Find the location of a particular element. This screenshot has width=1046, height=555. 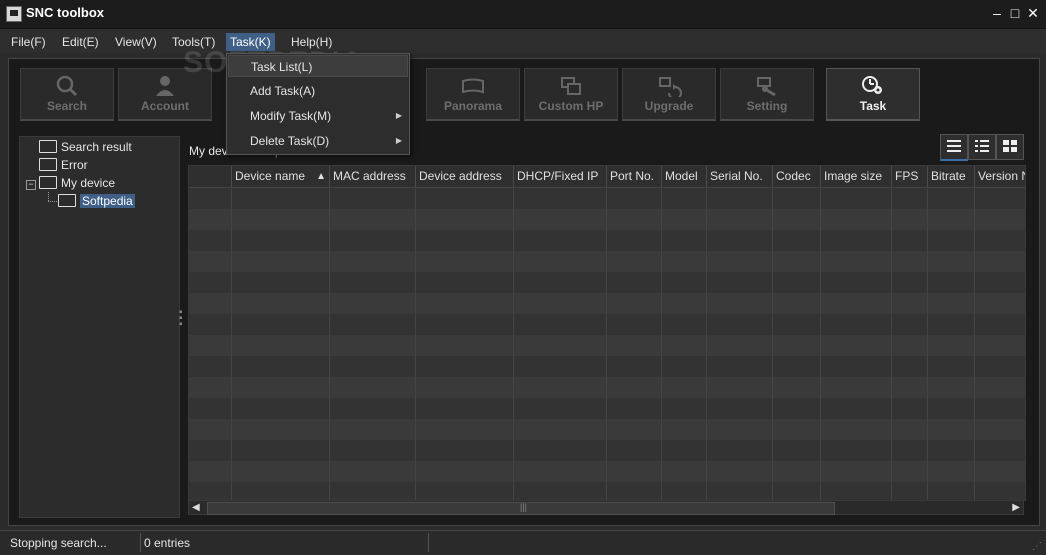

scrollbar-grip-icon: ||| is located at coordinates (524, 507).